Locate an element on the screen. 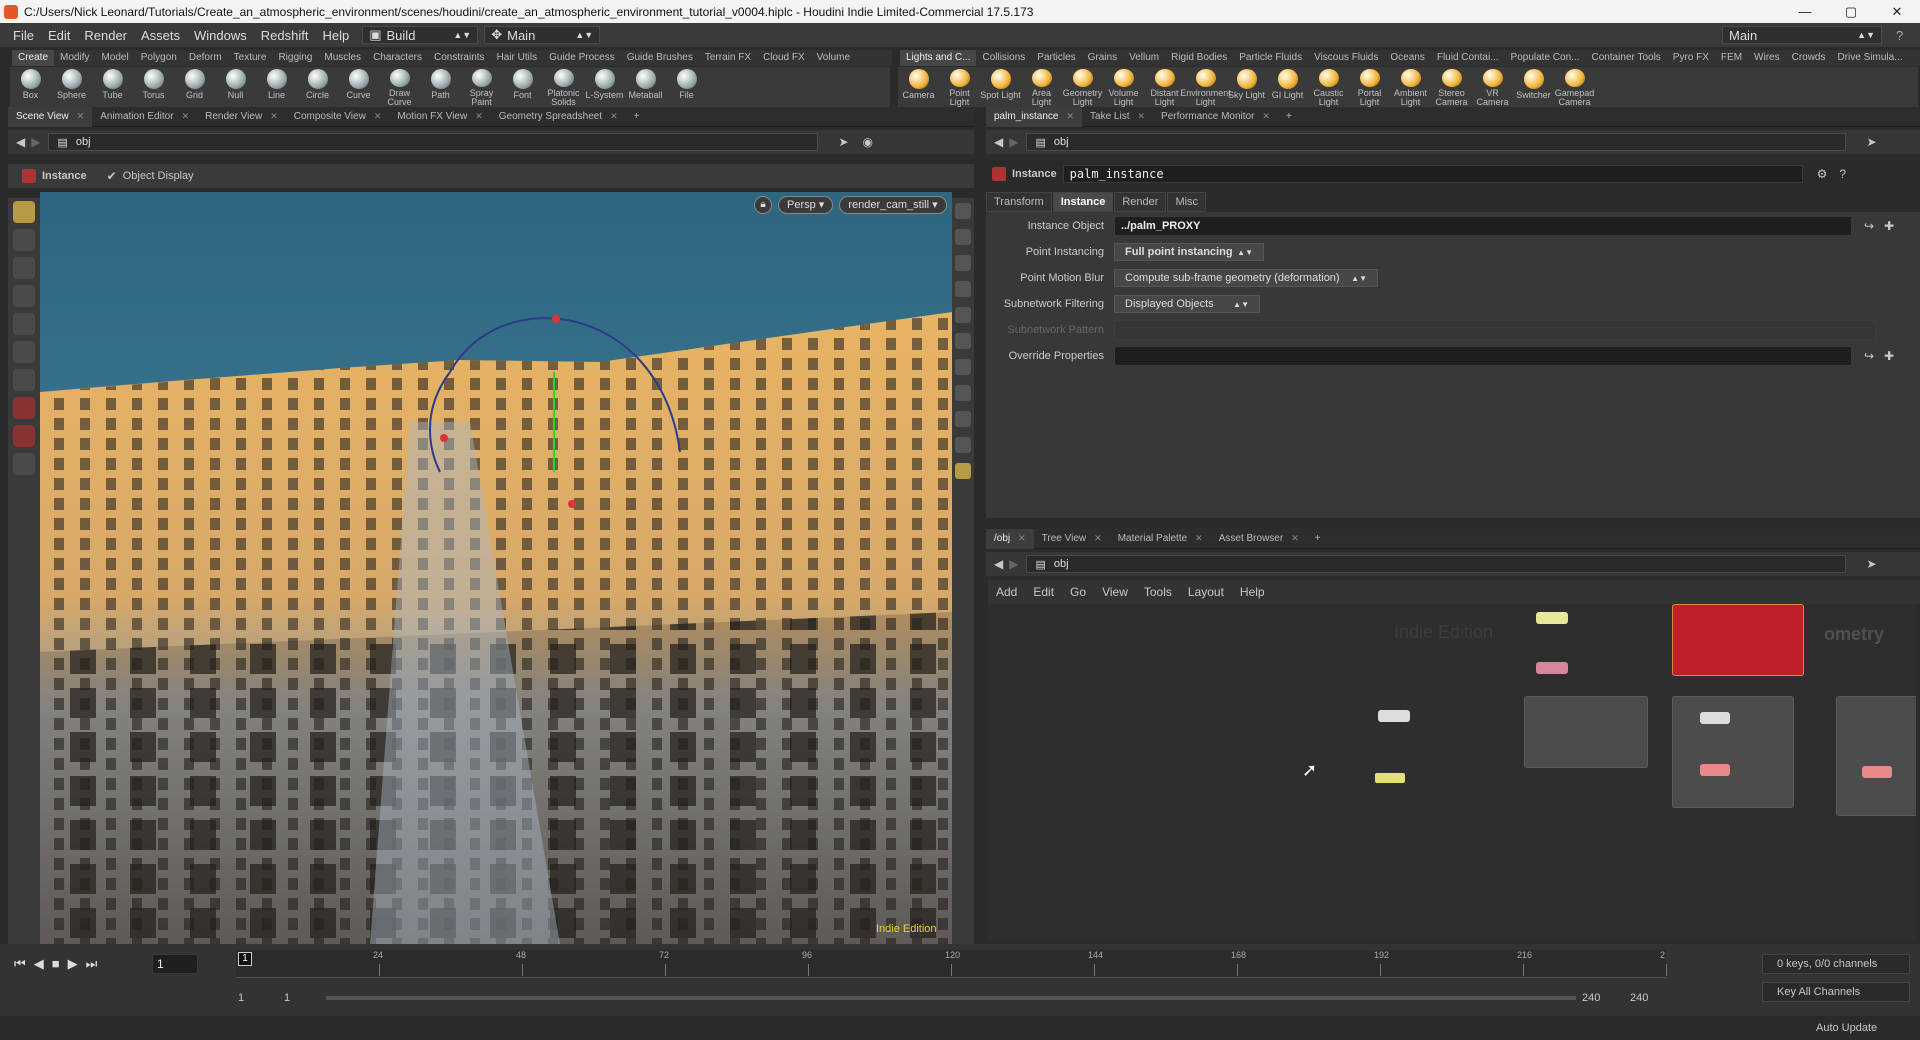 This screenshot has width=1920, height=1040. wireframe-icon is located at coordinates (963, 341).